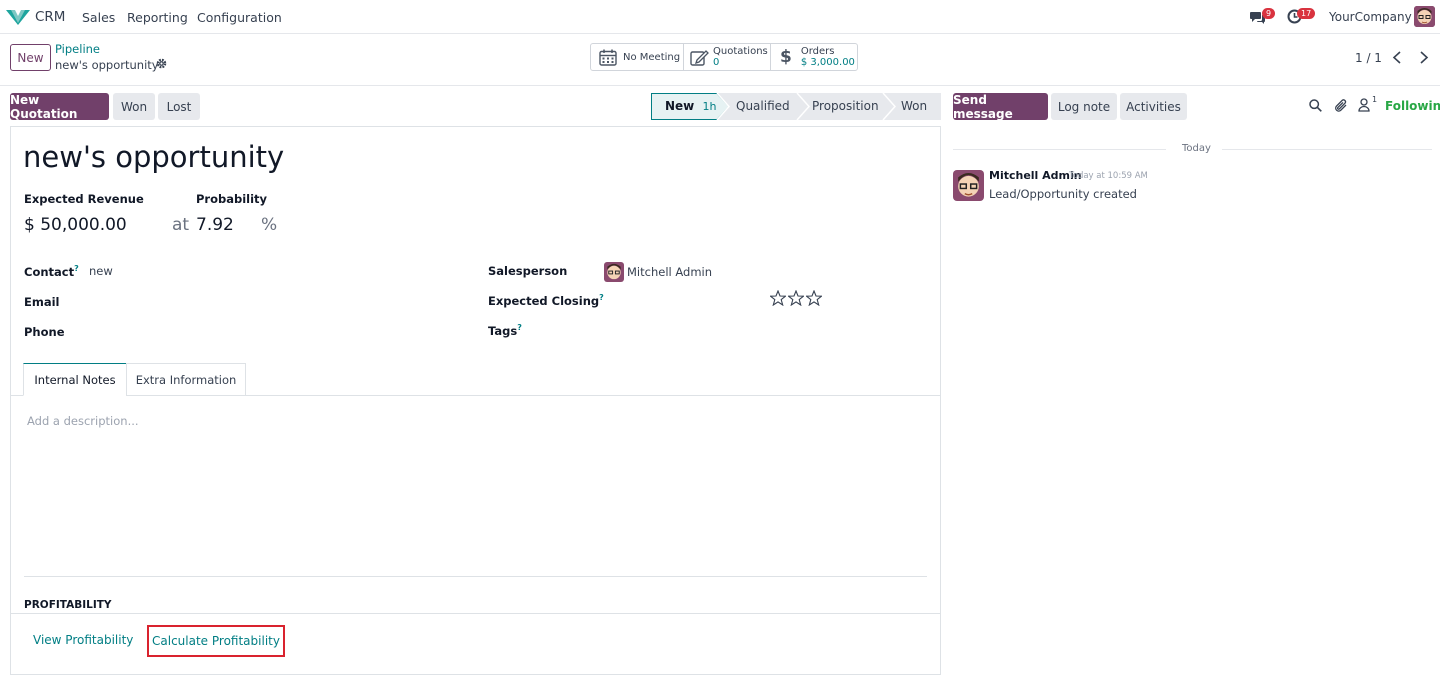 Image resolution: width=1440 pixels, height=682 pixels. Describe the element at coordinates (134, 106) in the screenshot. I see `won-button: Won` at that location.